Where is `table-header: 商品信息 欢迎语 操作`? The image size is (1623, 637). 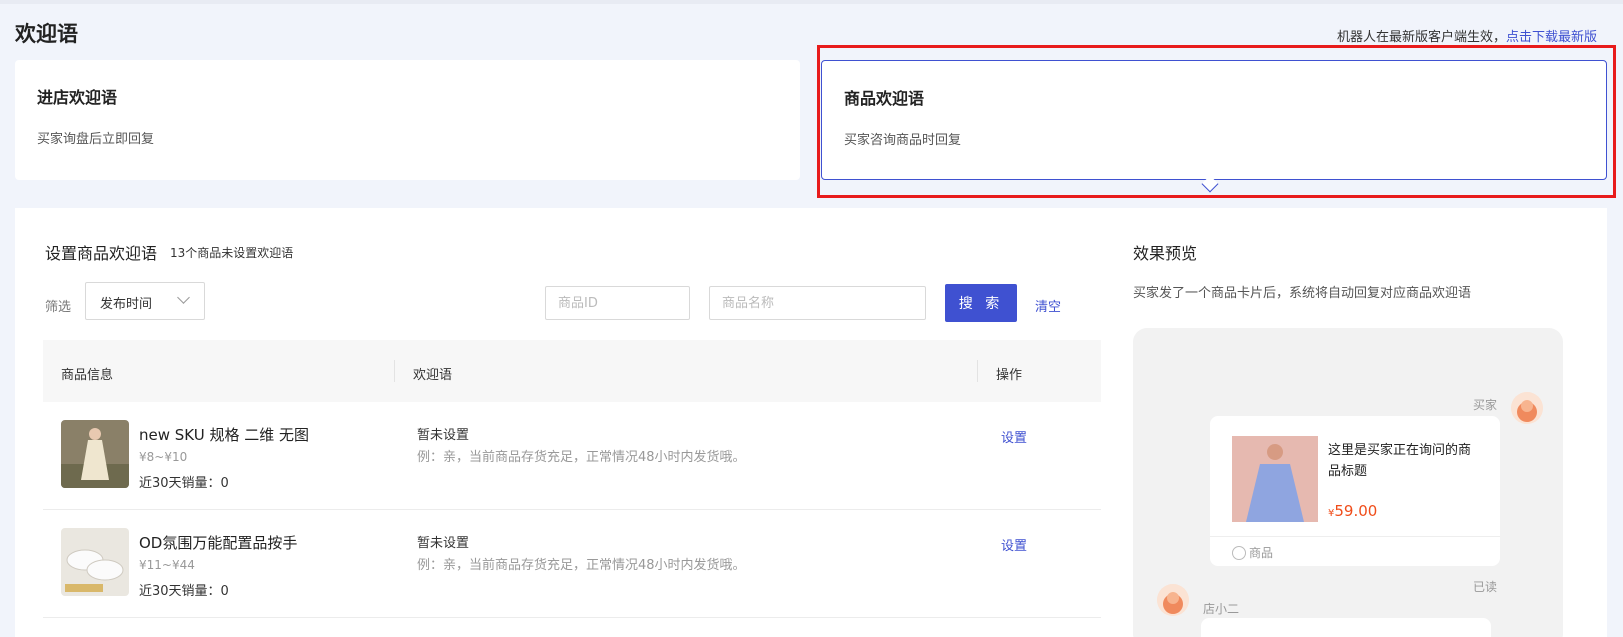
table-header: 商品信息 欢迎语 操作 is located at coordinates (572, 371).